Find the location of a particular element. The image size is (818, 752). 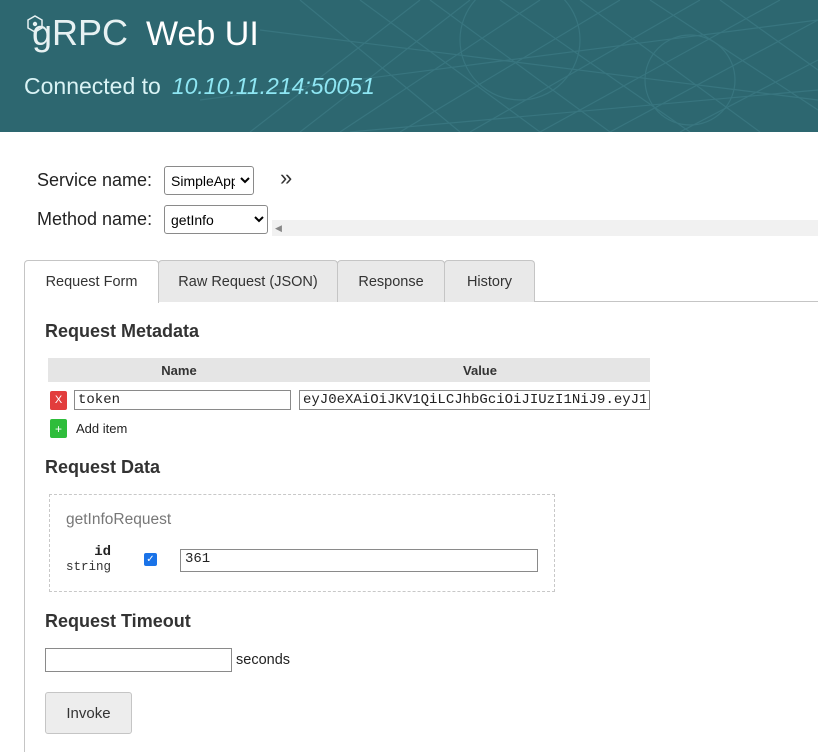

service-row: Service name: SimpleApp is located at coordinates (145, 180).